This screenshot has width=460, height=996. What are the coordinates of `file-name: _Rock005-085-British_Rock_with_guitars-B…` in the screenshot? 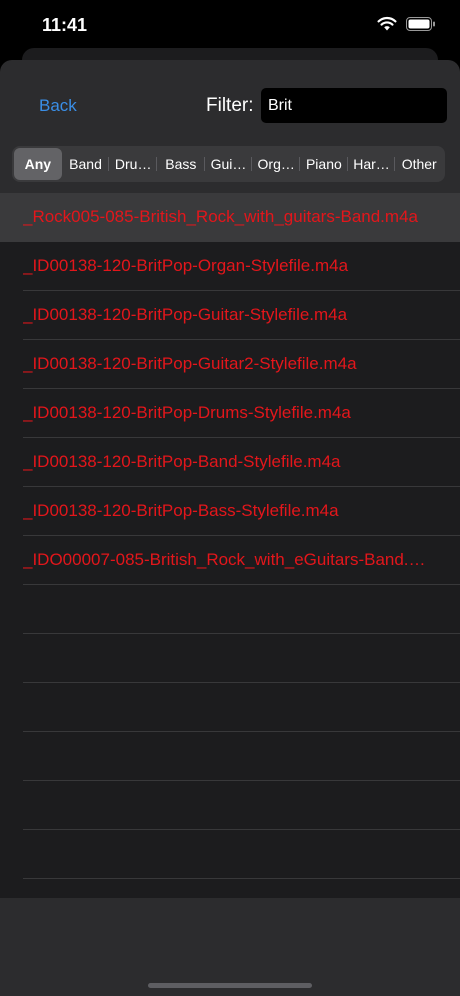 It's located at (220, 216).